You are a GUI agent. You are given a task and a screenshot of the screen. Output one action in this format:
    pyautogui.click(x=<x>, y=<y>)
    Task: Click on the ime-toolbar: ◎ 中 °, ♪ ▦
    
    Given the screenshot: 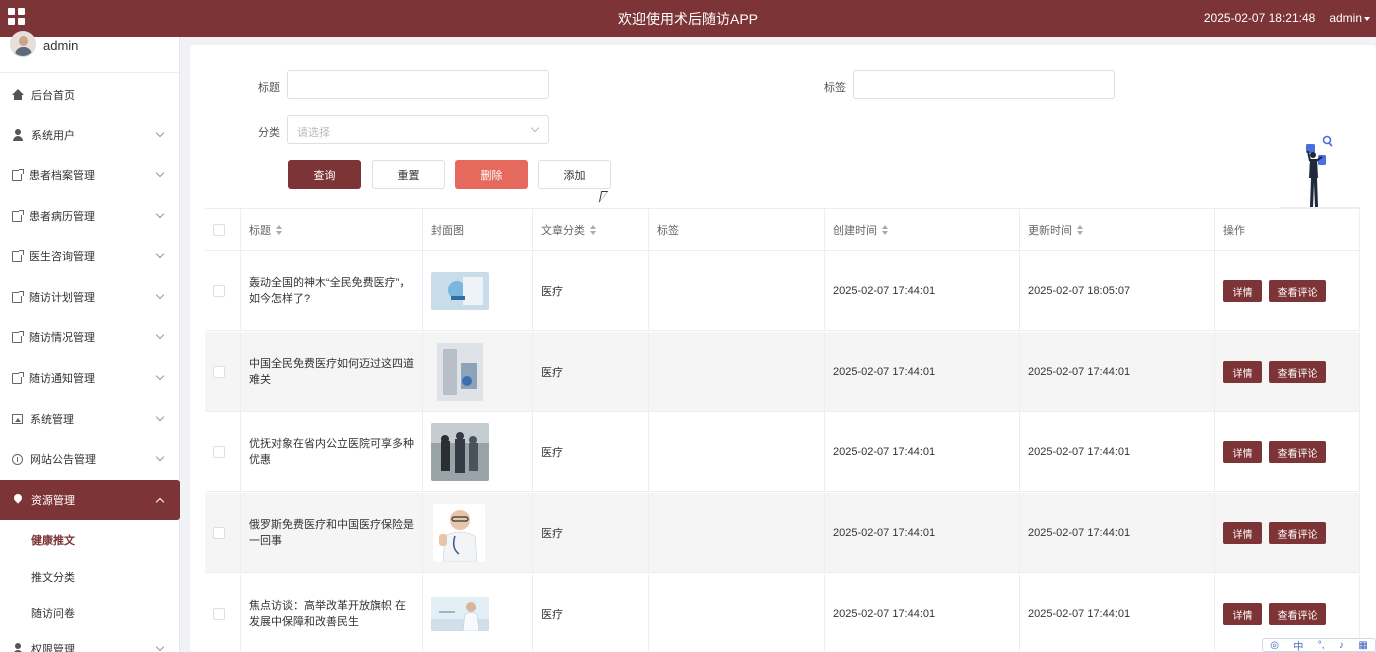 What is the action you would take?
    pyautogui.click(x=1319, y=645)
    